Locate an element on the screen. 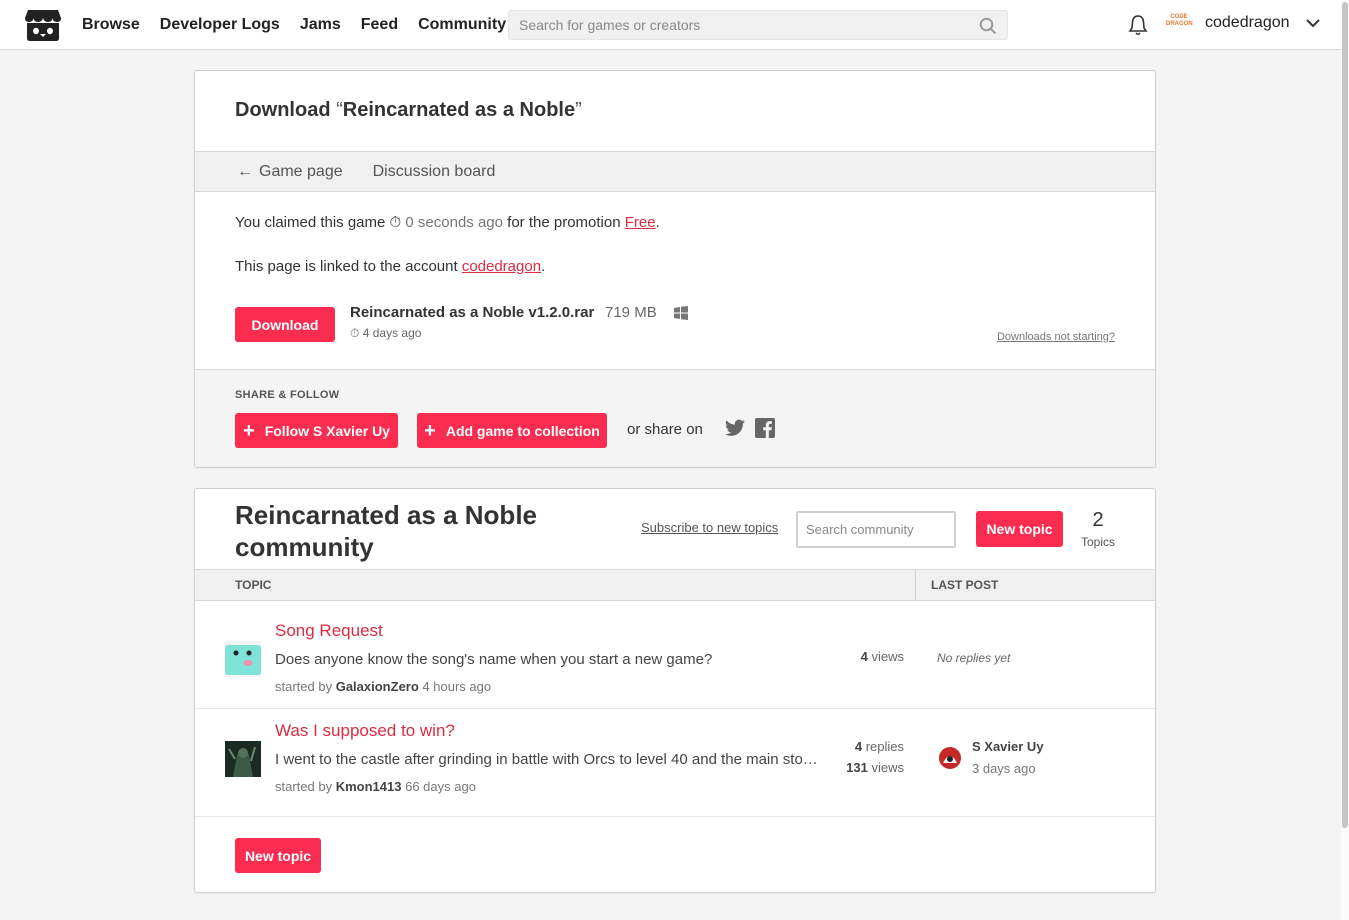  close-quote: ” is located at coordinates (578, 110).